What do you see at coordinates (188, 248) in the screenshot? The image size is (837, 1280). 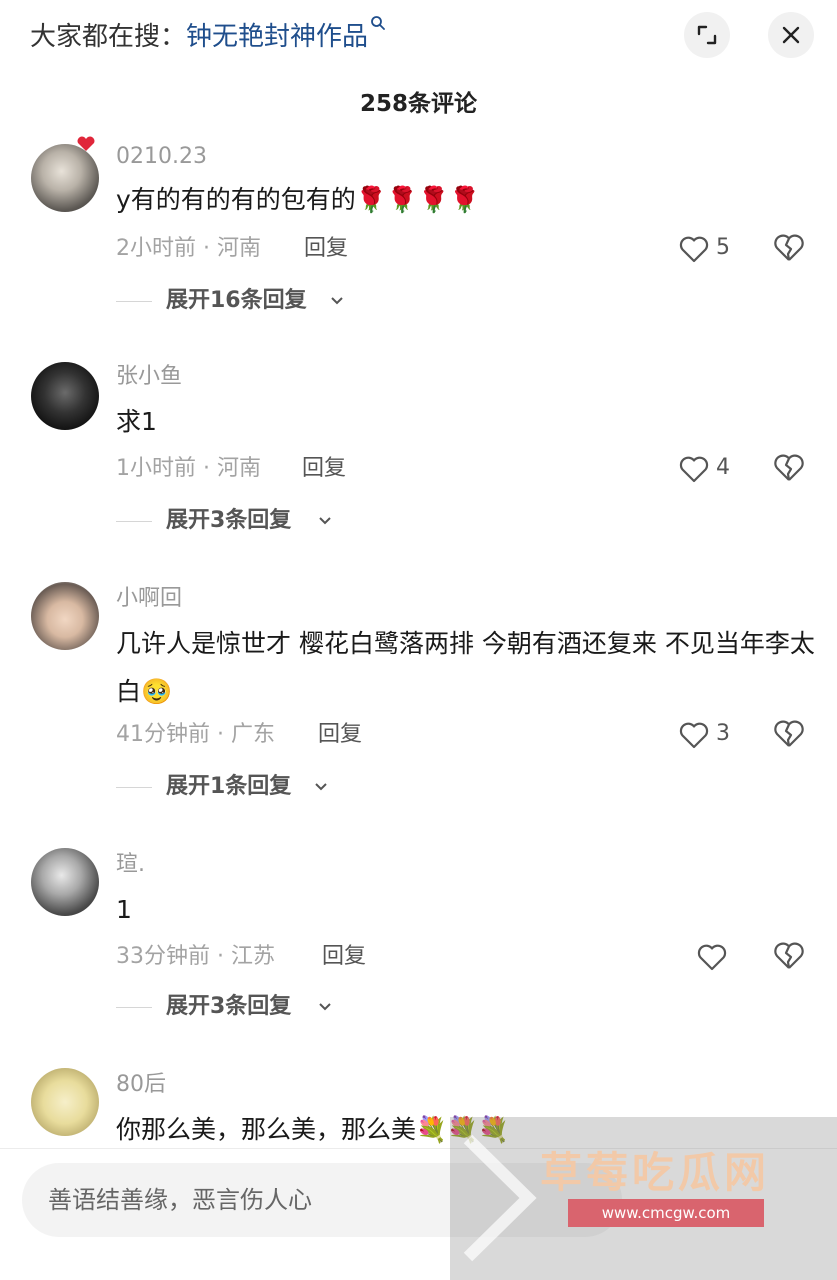 I see `comment-meta: 2小时前 · 河南` at bounding box center [188, 248].